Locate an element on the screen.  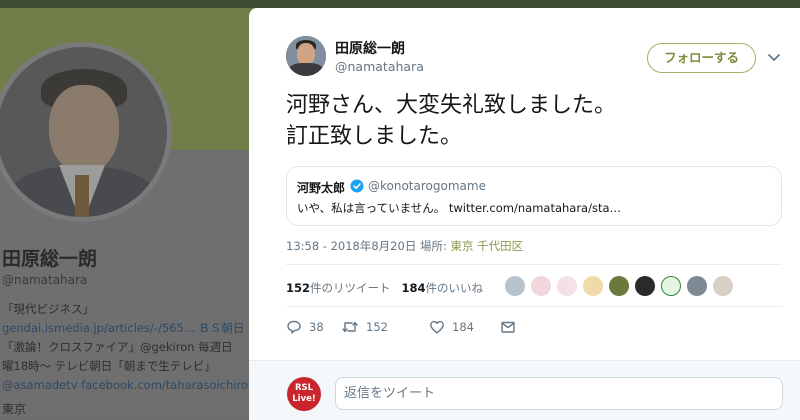
author-avatar is located at coordinates (306, 56).